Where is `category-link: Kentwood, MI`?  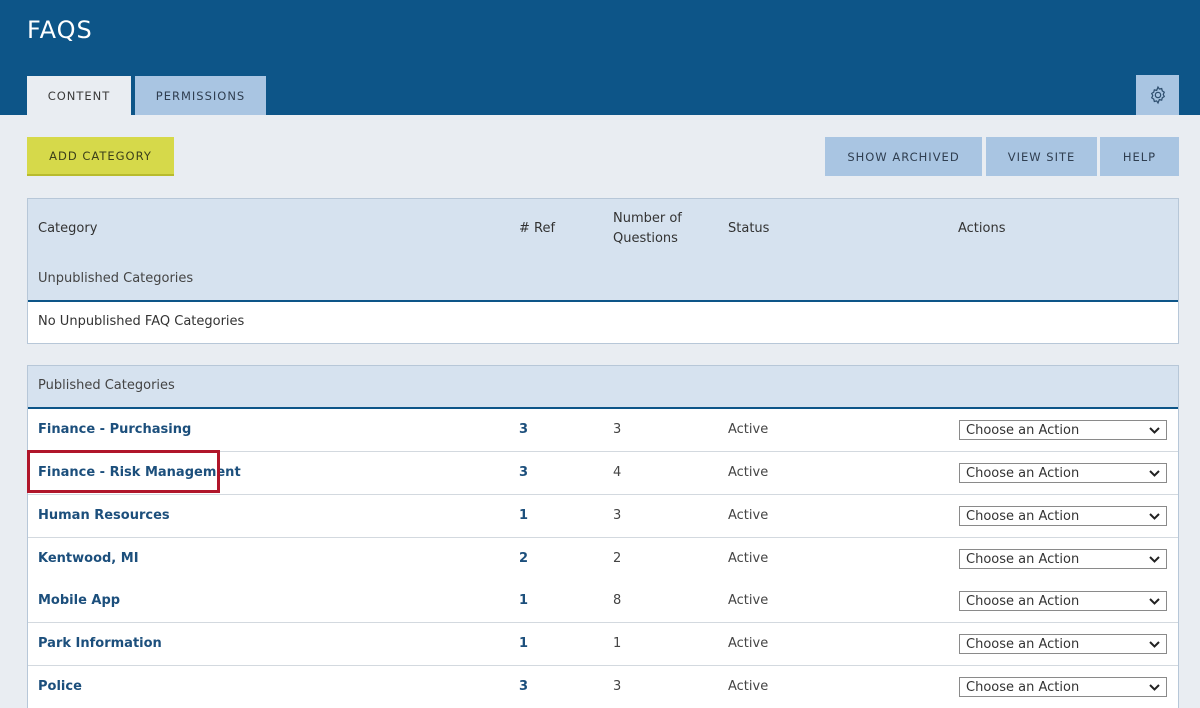
category-link: Kentwood, MI is located at coordinates (88, 559).